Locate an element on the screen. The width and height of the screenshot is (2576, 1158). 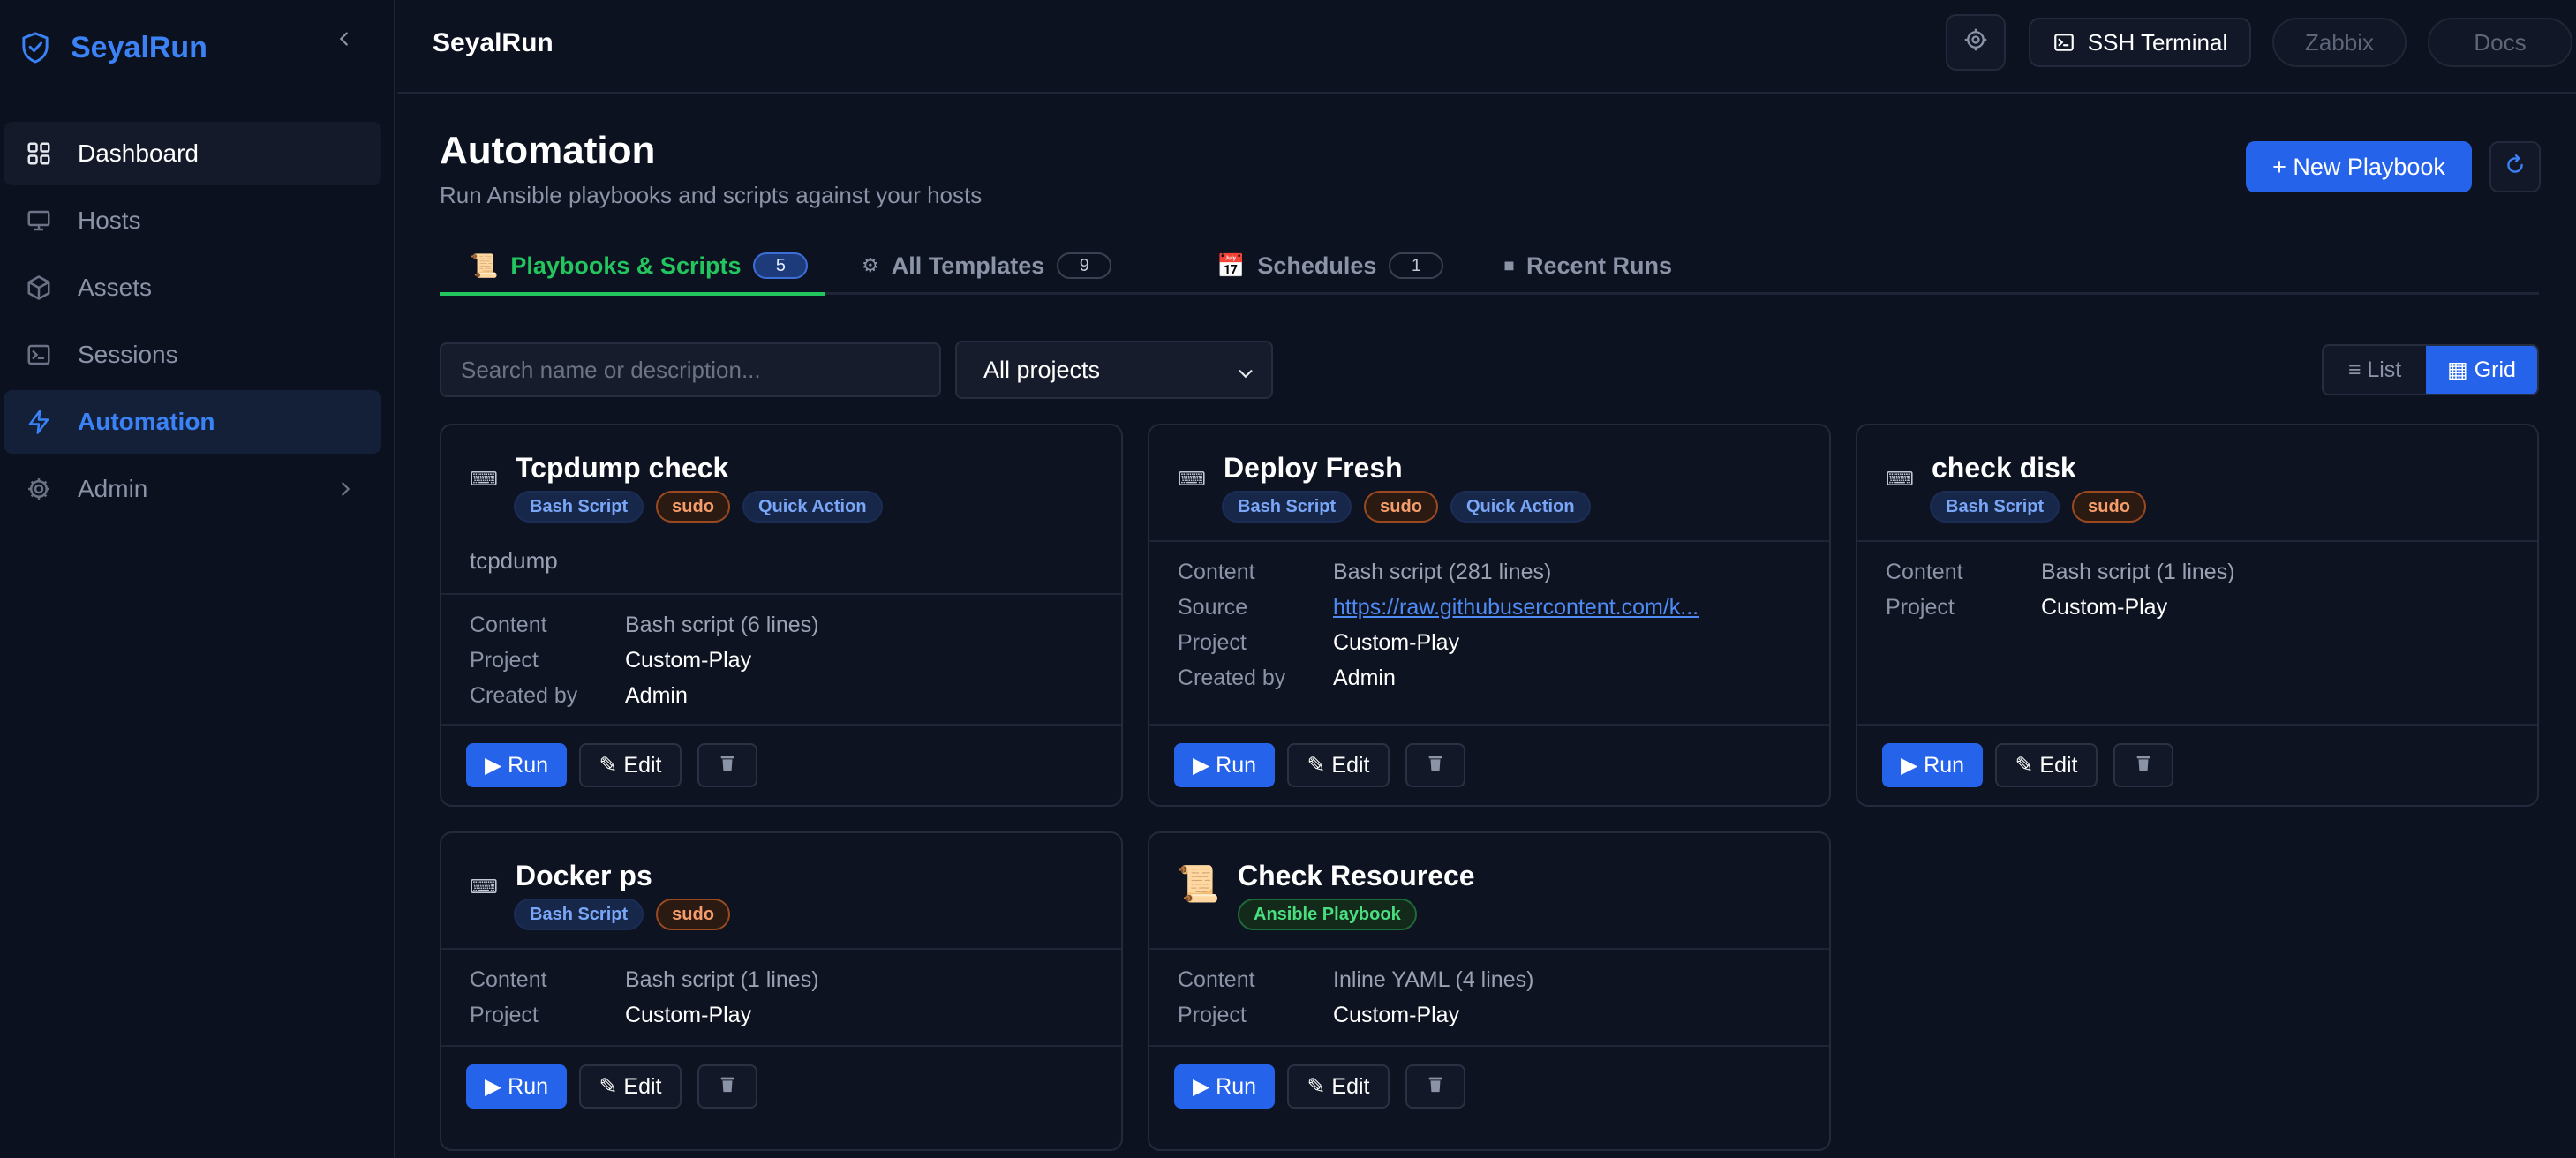
project-select: All projects is located at coordinates (1114, 370).